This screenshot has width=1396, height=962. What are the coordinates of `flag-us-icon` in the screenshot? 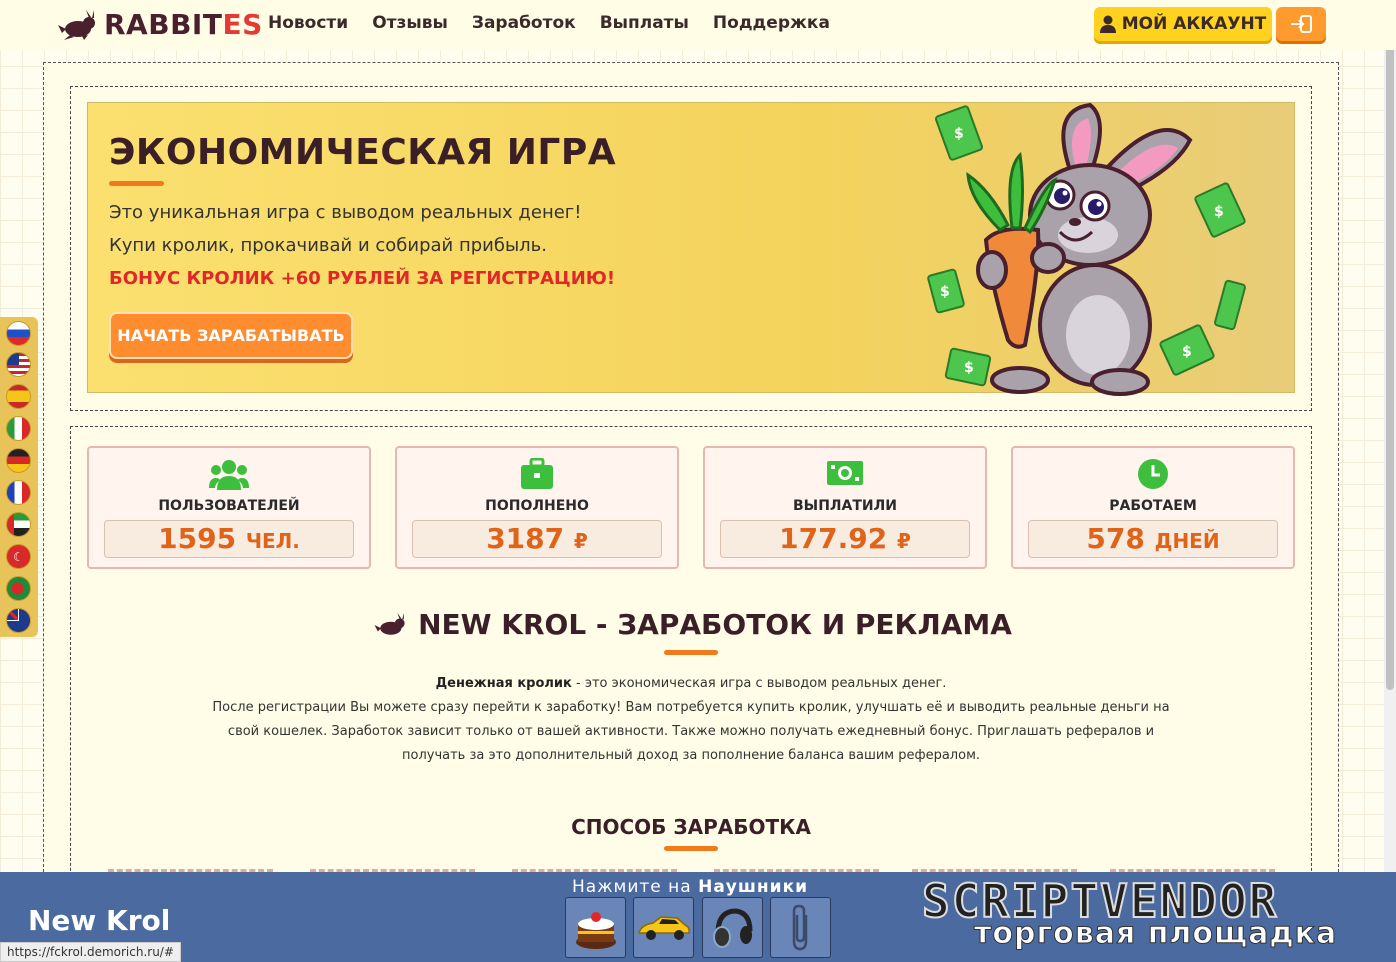 It's located at (18, 364).